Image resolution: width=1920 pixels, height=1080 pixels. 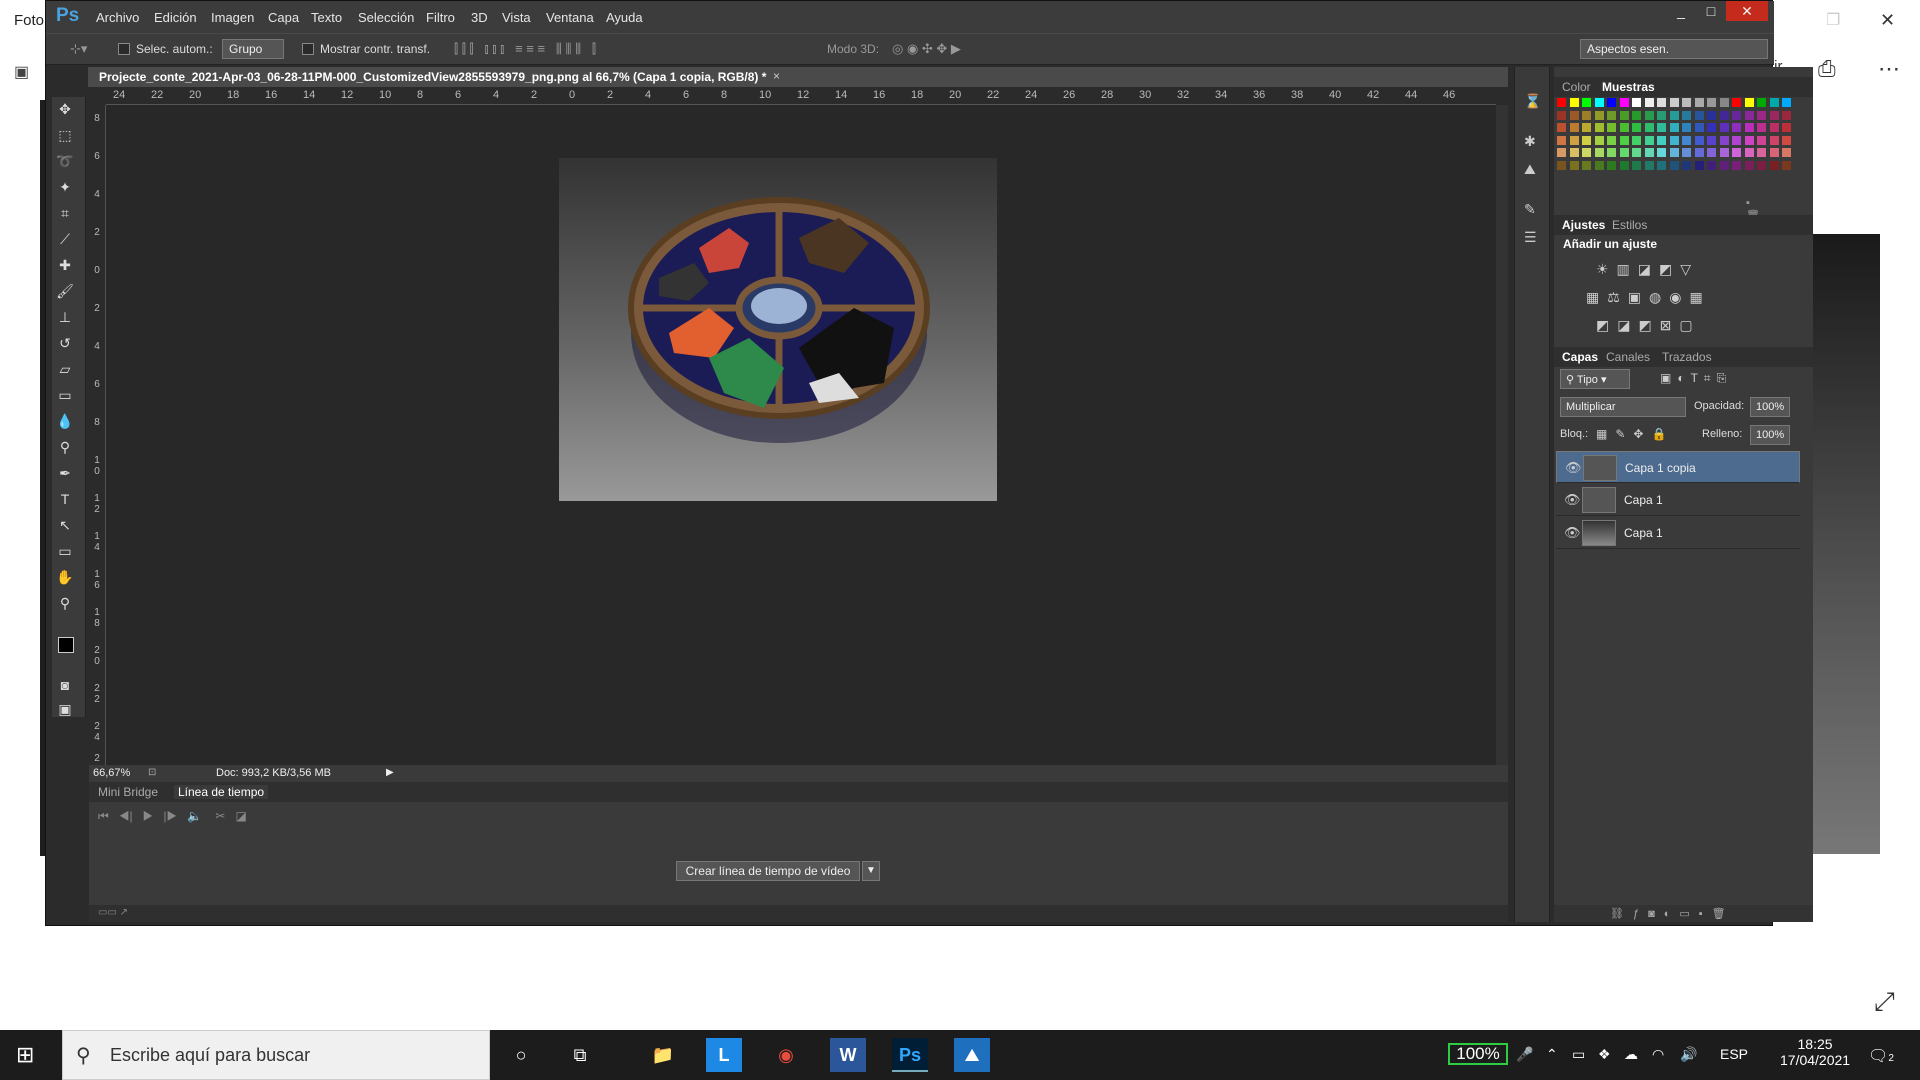 I want to click on close-icon: ✕, so click(x=1887, y=20).